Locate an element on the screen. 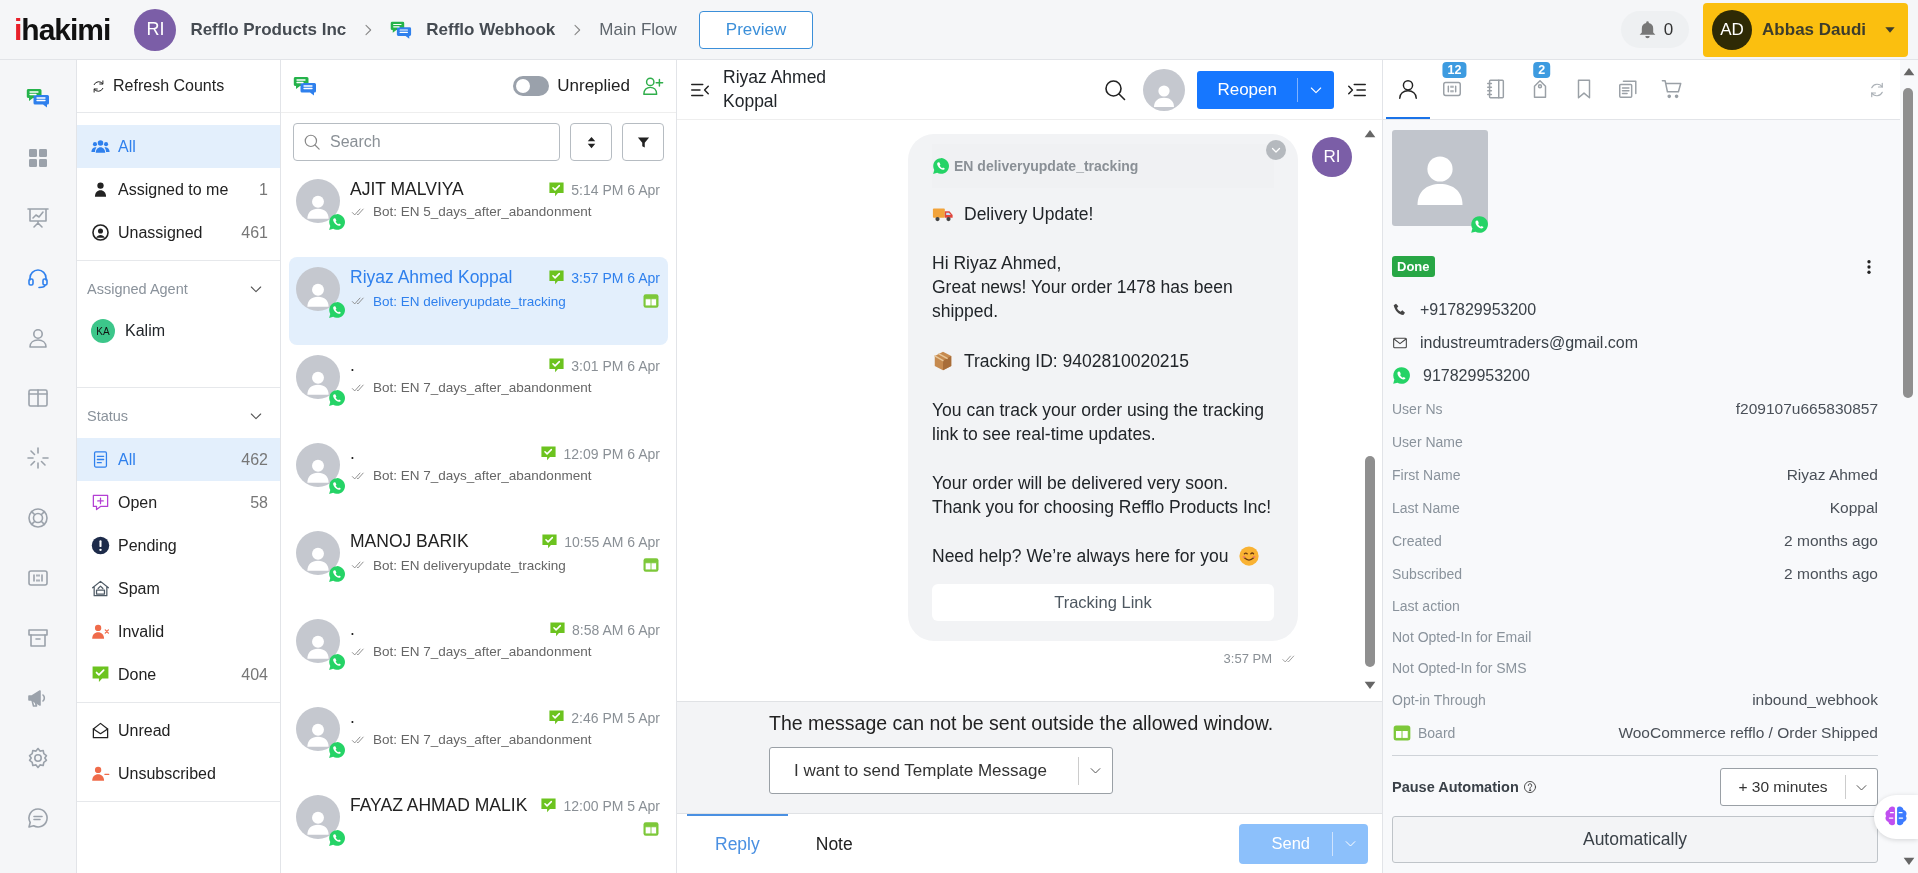 The image size is (1918, 873). logo: ihakimi is located at coordinates (62, 29).